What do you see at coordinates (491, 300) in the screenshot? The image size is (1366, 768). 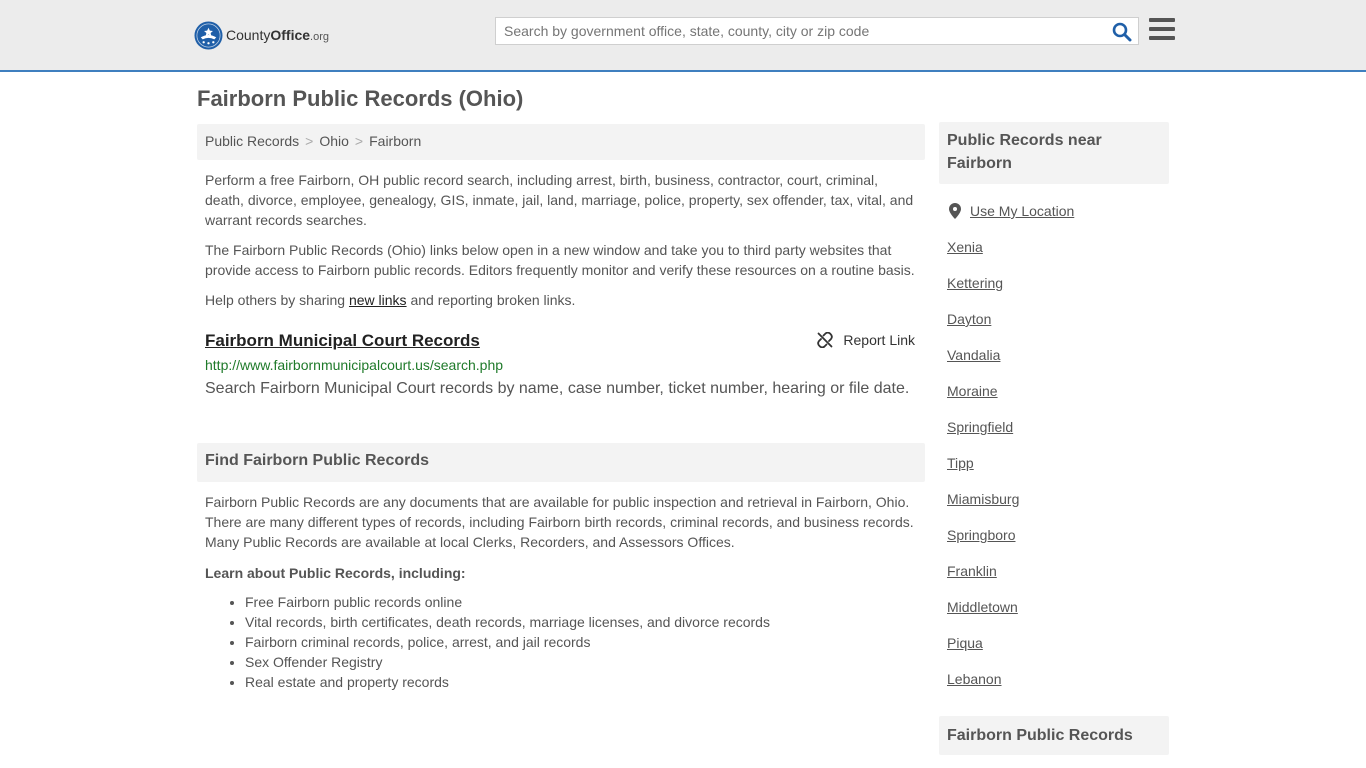 I see `share-text-after: and reporting broken links.` at bounding box center [491, 300].